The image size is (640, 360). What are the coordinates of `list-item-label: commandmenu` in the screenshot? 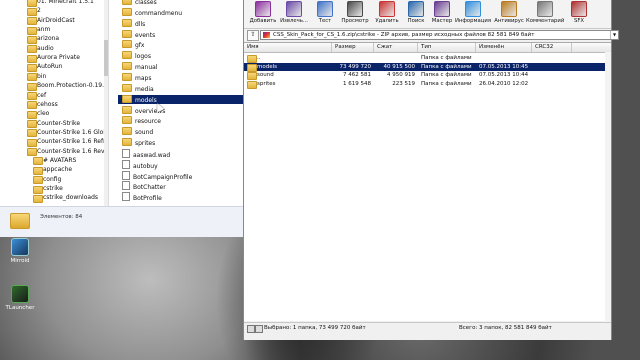 It's located at (159, 13).